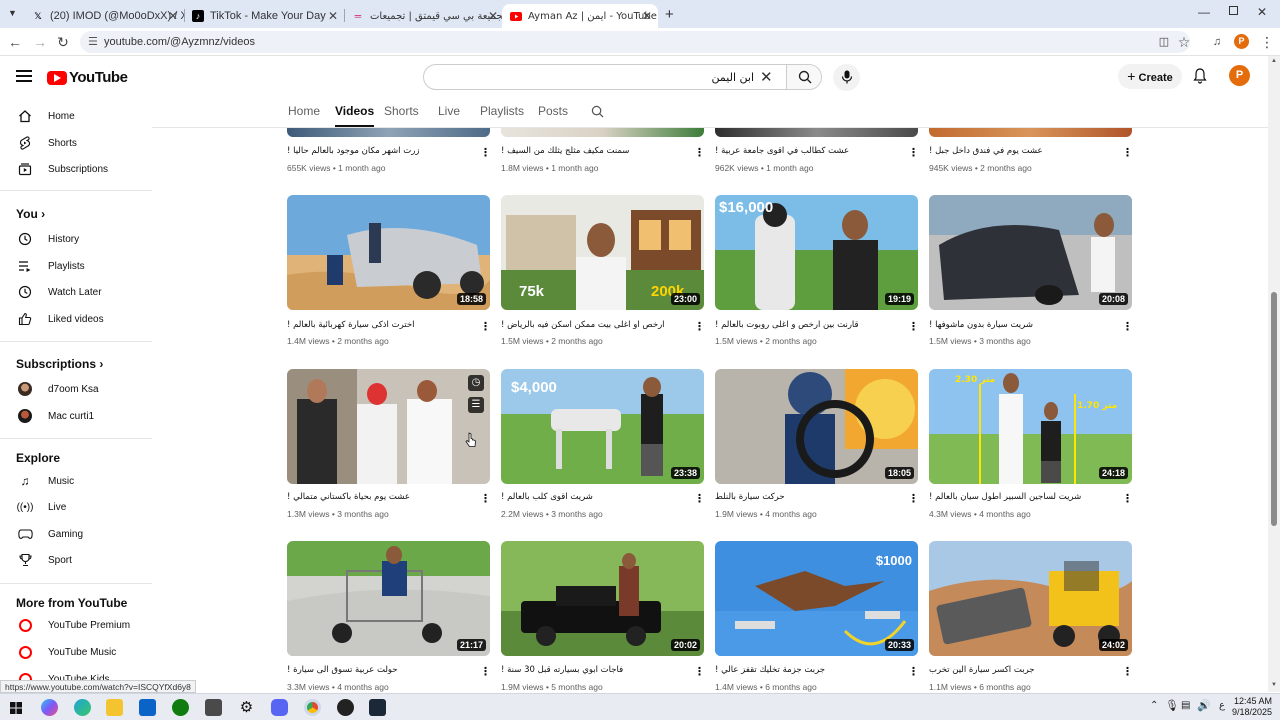  Describe the element at coordinates (602, 598) in the screenshot. I see `video-thumbnail: 20:02` at that location.